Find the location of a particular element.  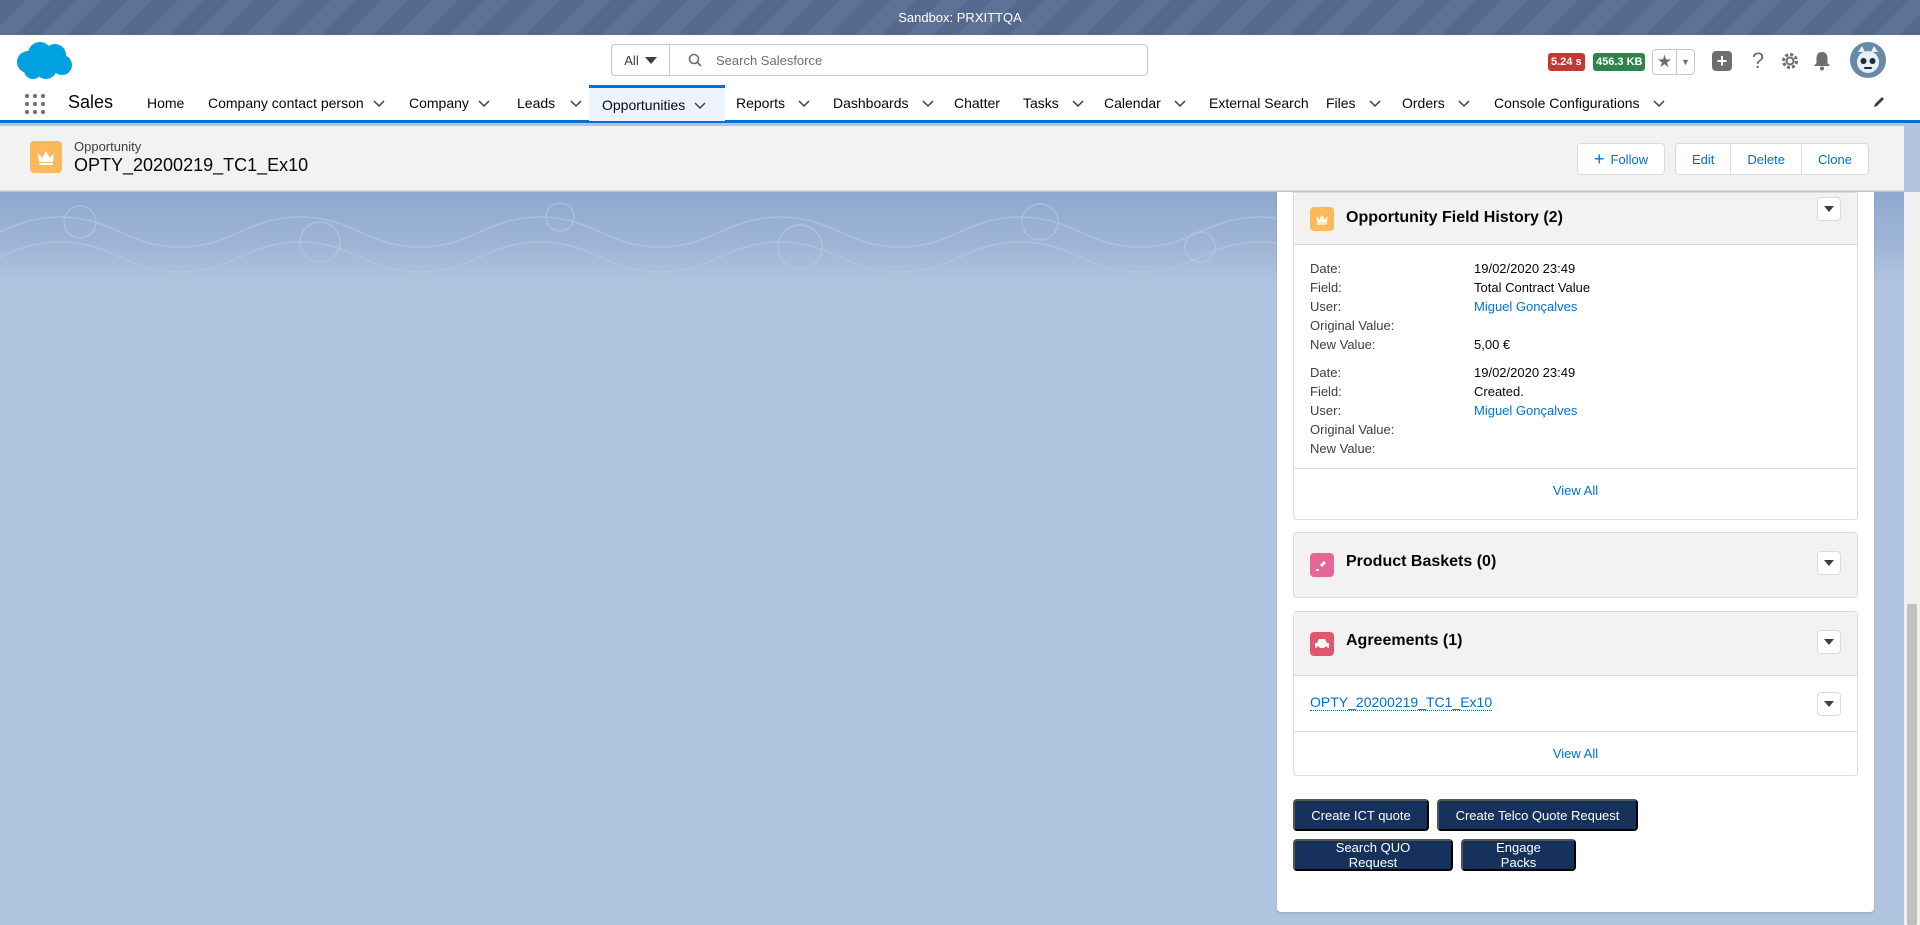

search-input: Search Salesforce is located at coordinates (908, 60).